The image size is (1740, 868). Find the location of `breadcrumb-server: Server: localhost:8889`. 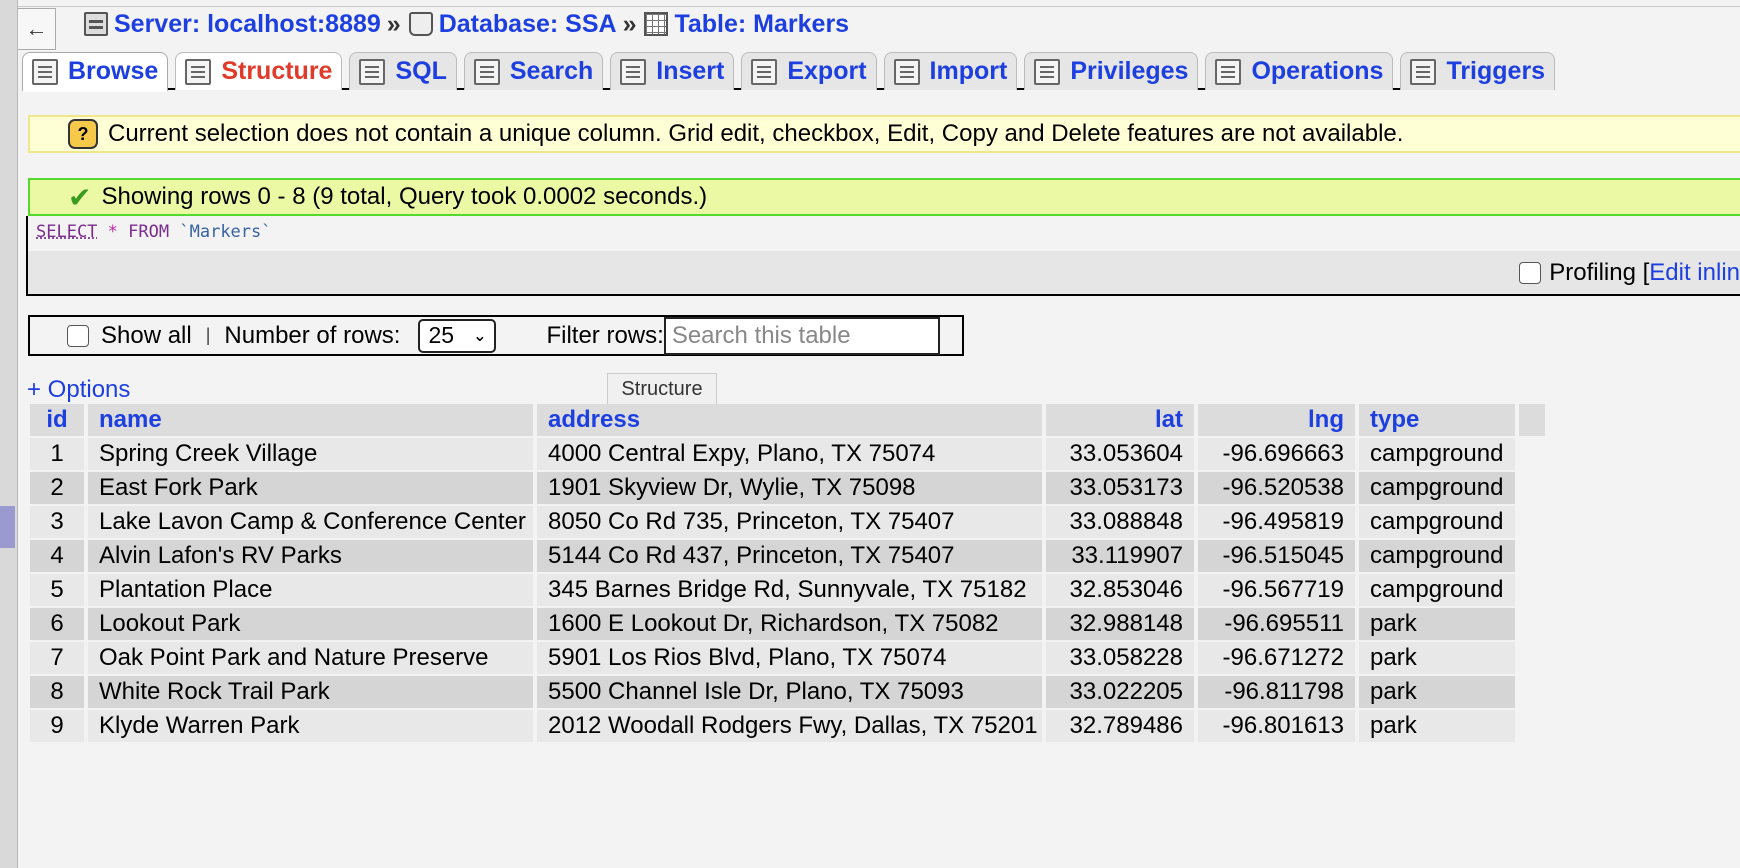

breadcrumb-server: Server: localhost:8889 is located at coordinates (232, 24).